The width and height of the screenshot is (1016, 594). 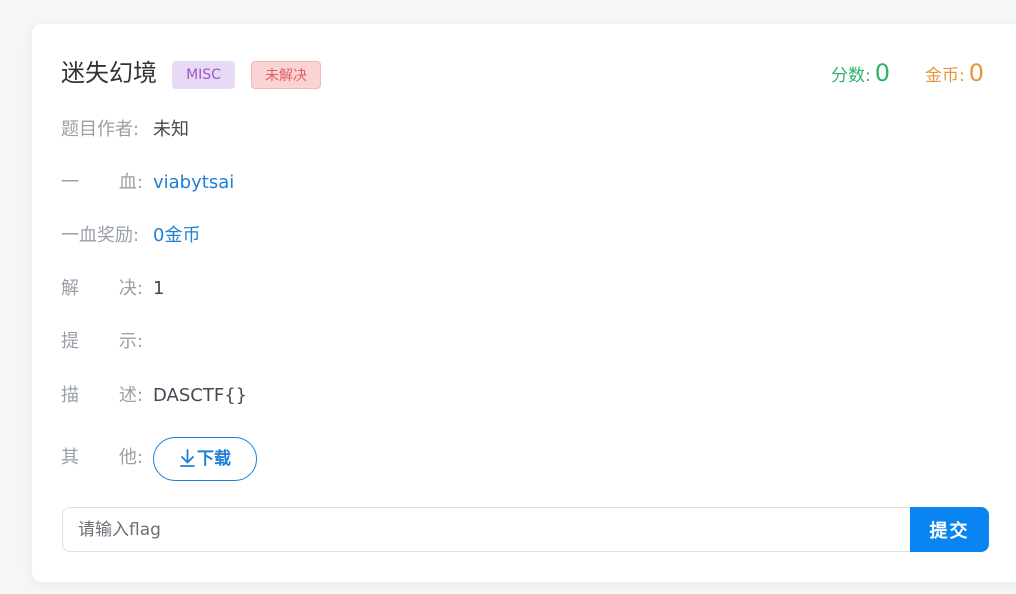 I want to click on description-label-a: 描, so click(x=70, y=395).